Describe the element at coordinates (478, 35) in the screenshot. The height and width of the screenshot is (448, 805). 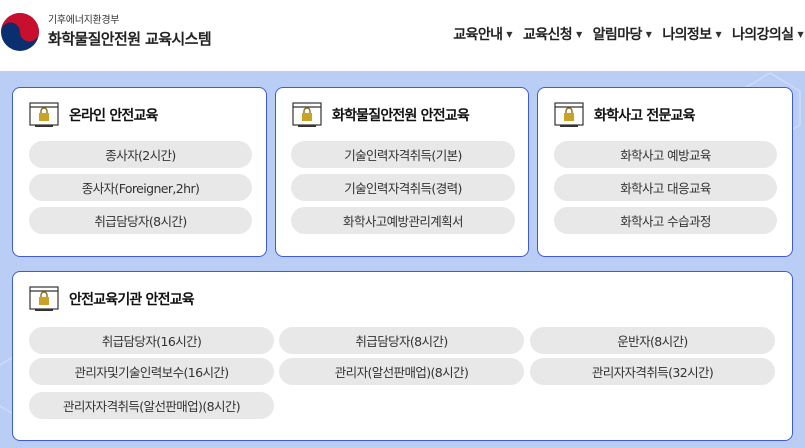
I see `nav-label: 교육안내` at that location.